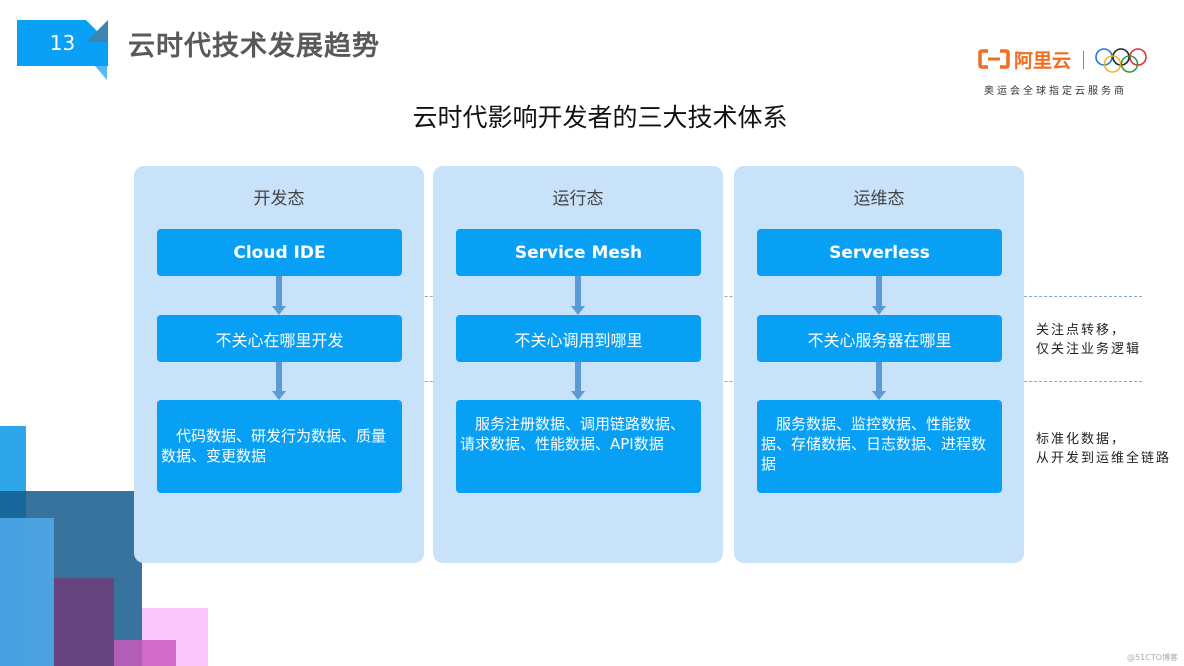 The image size is (1184, 666). What do you see at coordinates (279, 252) in the screenshot?
I see `technology-box: Cloud IDE` at bounding box center [279, 252].